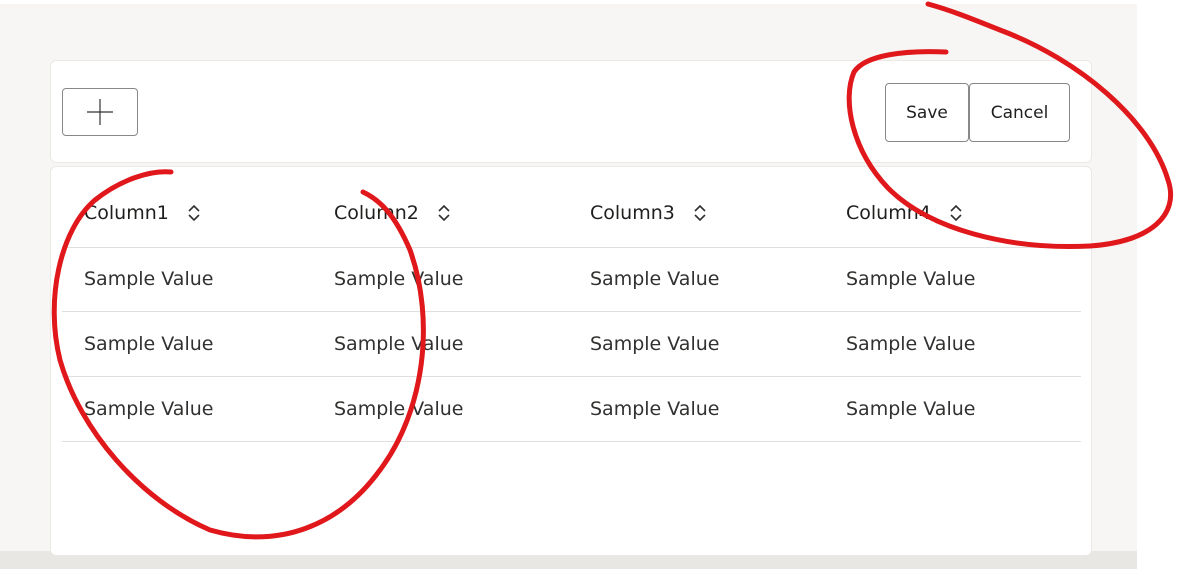 This screenshot has width=1181, height=569. I want to click on column-header-1: Column1, so click(142, 213).